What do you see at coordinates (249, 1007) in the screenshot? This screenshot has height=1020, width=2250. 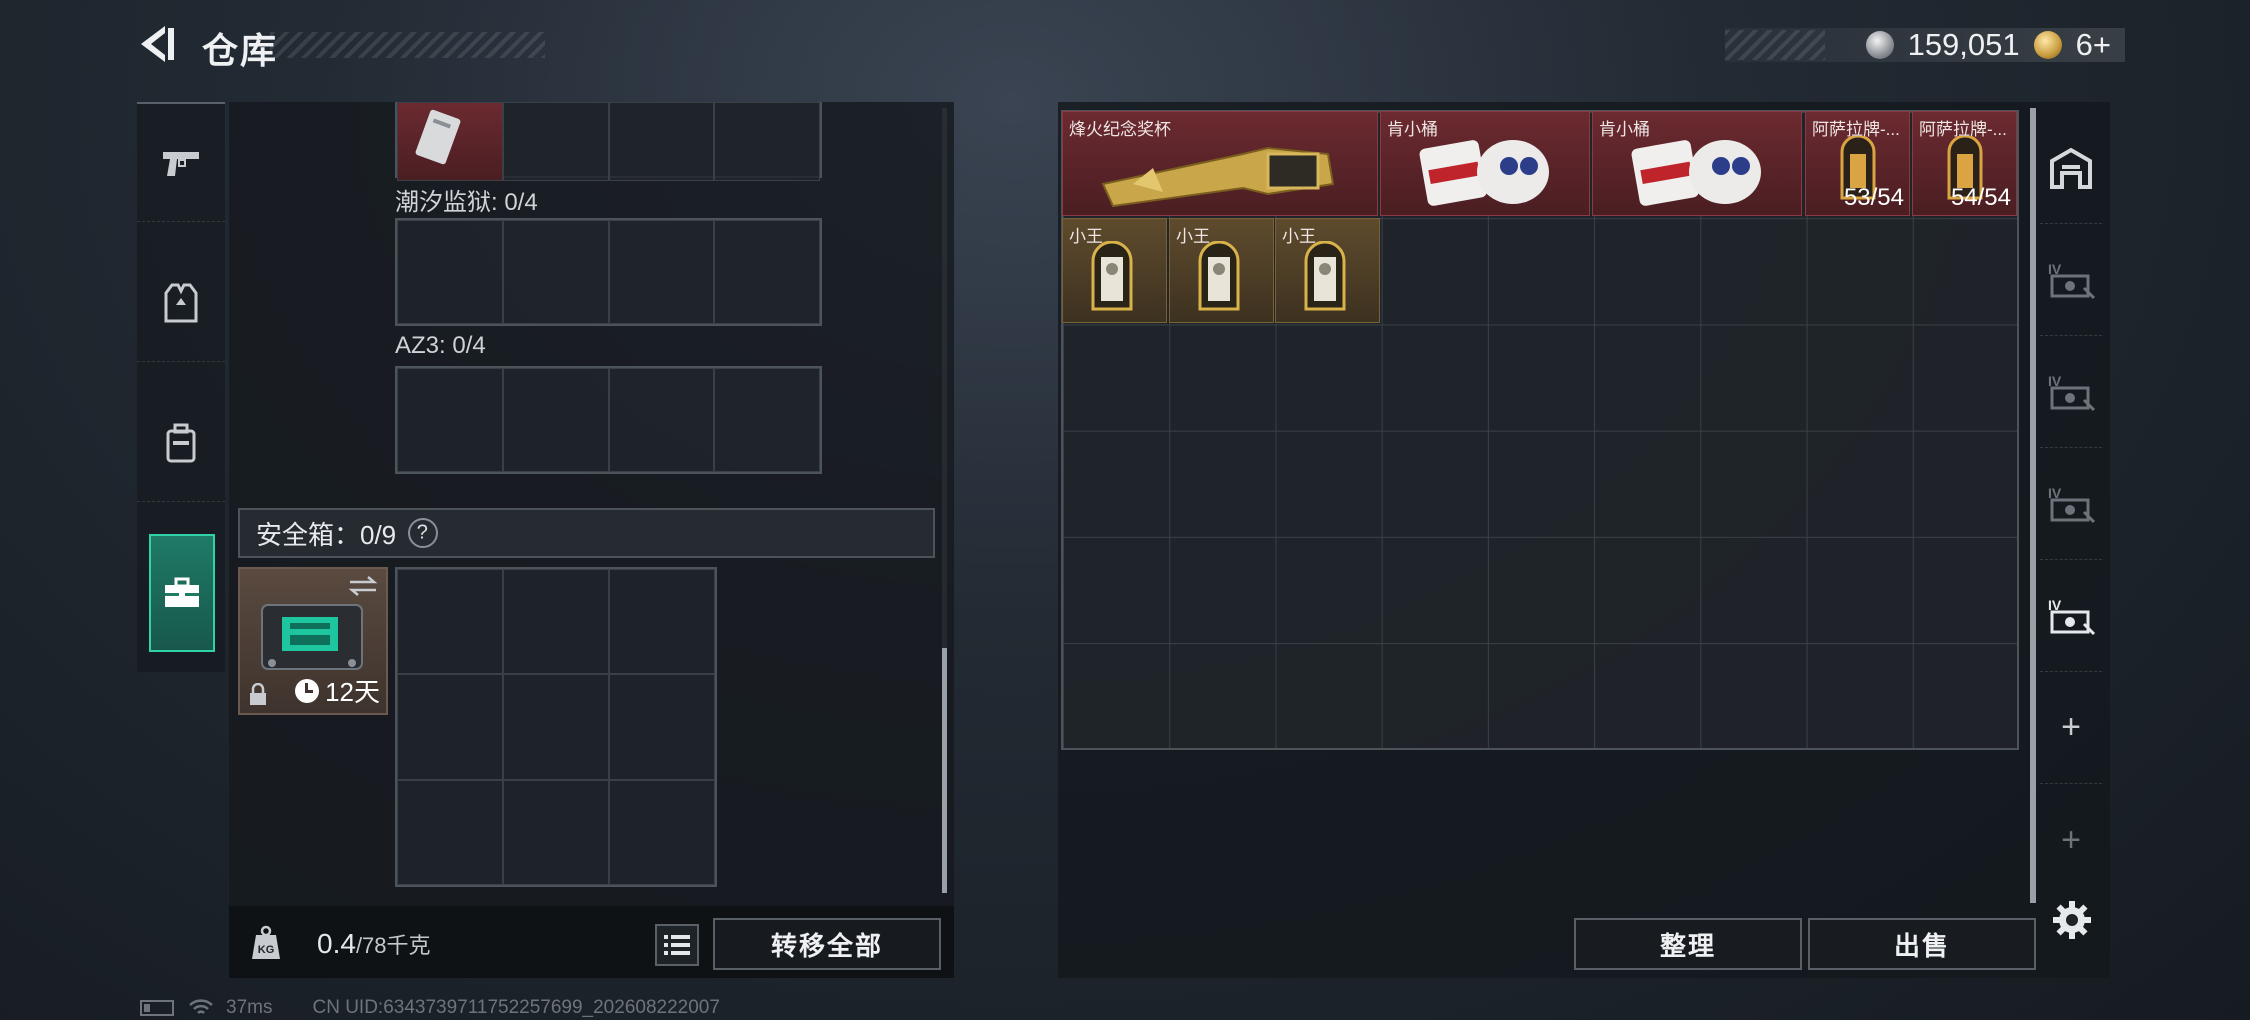 I see `ping-text: 37ms` at bounding box center [249, 1007].